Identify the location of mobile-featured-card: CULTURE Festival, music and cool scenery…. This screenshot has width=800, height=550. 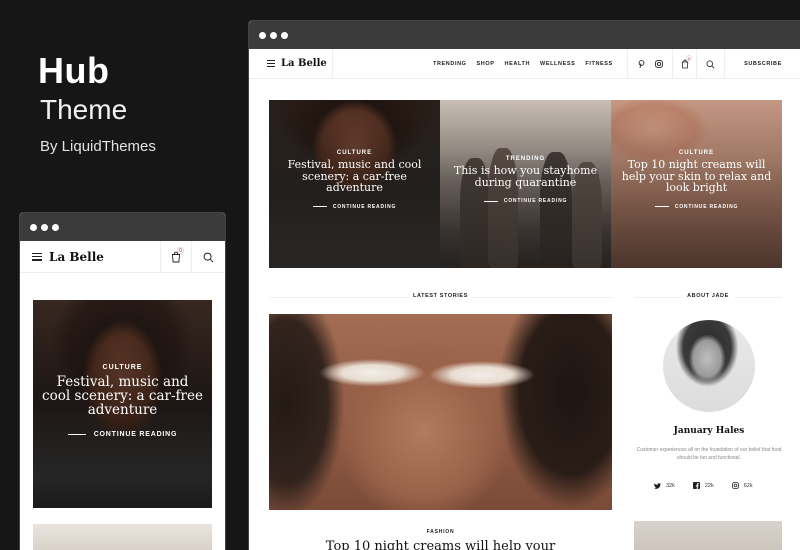
(122, 404).